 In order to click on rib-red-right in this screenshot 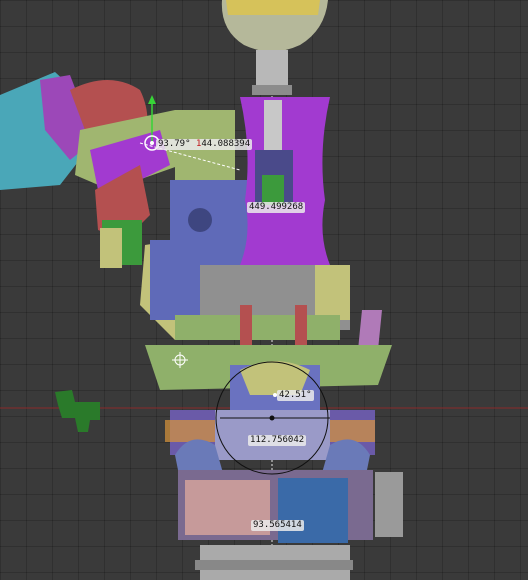, I will do `click(301, 325)`.